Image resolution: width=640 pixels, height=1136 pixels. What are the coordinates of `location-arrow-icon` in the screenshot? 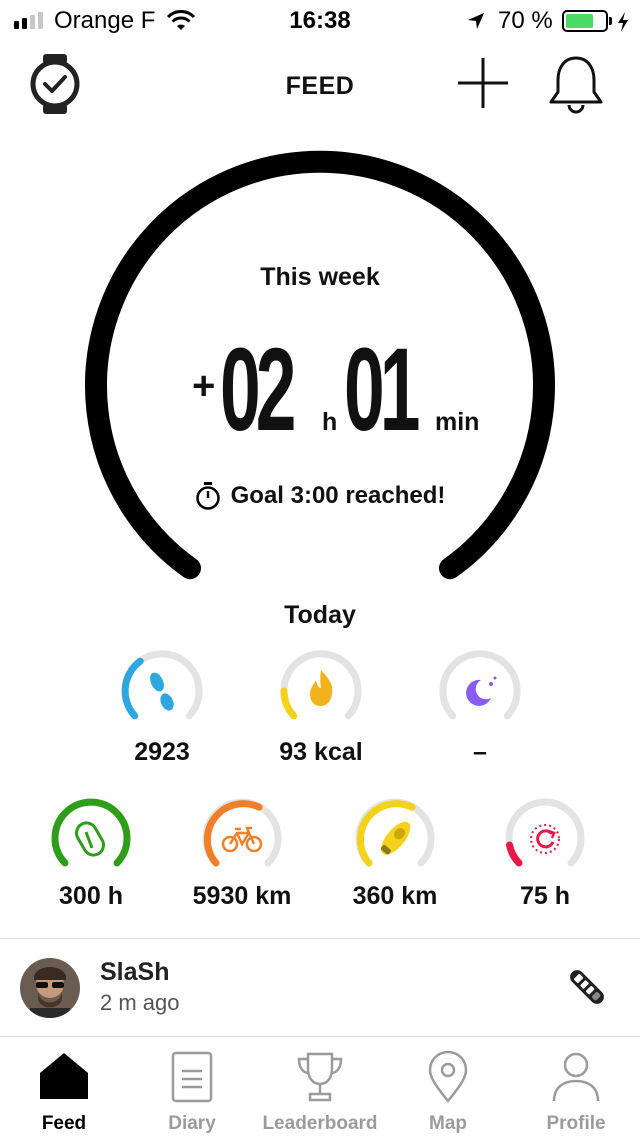 It's located at (476, 21).